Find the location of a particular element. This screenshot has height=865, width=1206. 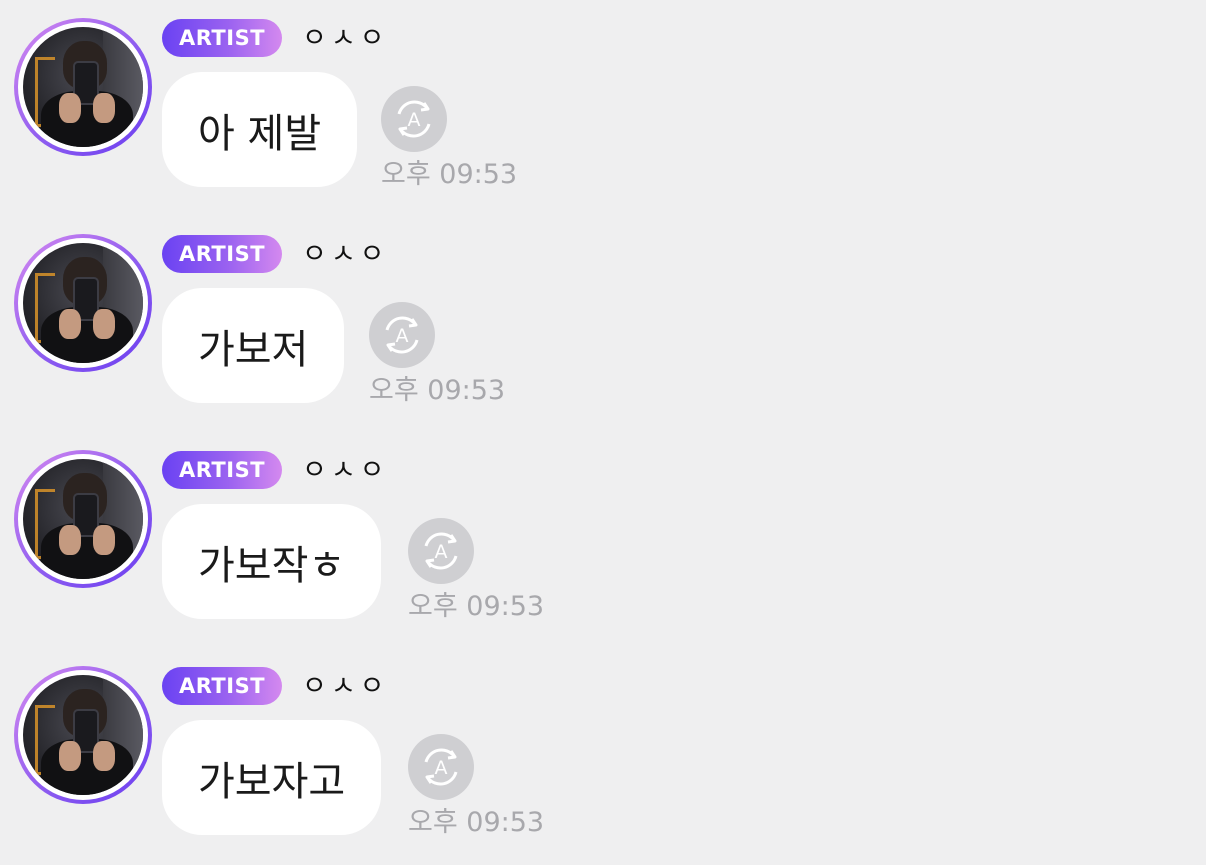

message-bubble: 가보작ㅎ is located at coordinates (272, 561).